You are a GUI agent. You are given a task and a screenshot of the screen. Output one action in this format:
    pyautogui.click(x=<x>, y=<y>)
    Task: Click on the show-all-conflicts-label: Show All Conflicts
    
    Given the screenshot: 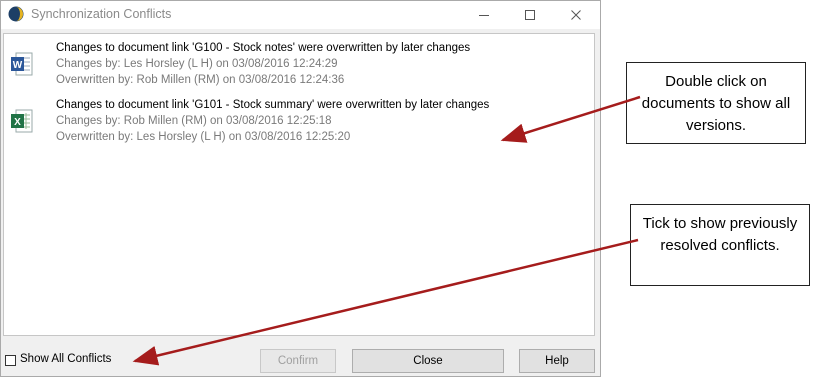 What is the action you would take?
    pyautogui.click(x=65, y=359)
    